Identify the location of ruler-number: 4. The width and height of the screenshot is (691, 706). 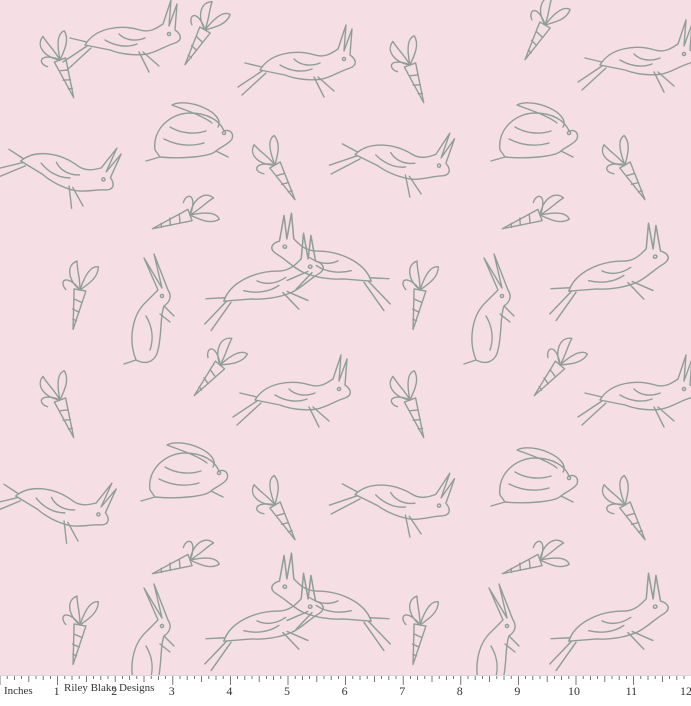
(229, 691).